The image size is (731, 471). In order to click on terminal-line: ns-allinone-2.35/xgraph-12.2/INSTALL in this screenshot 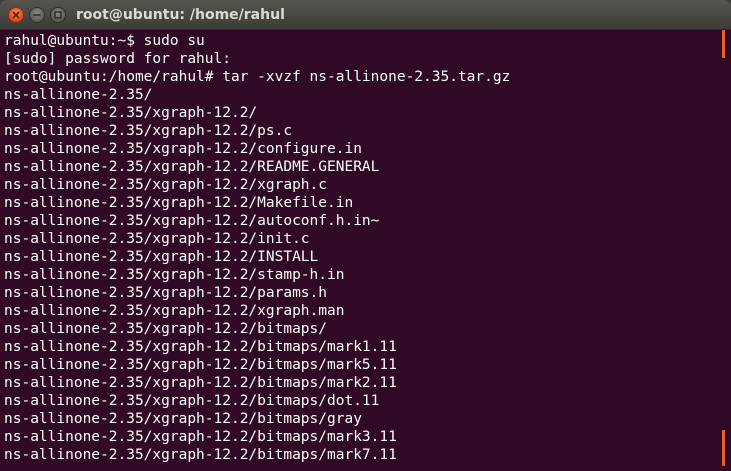, I will do `click(161, 257)`.